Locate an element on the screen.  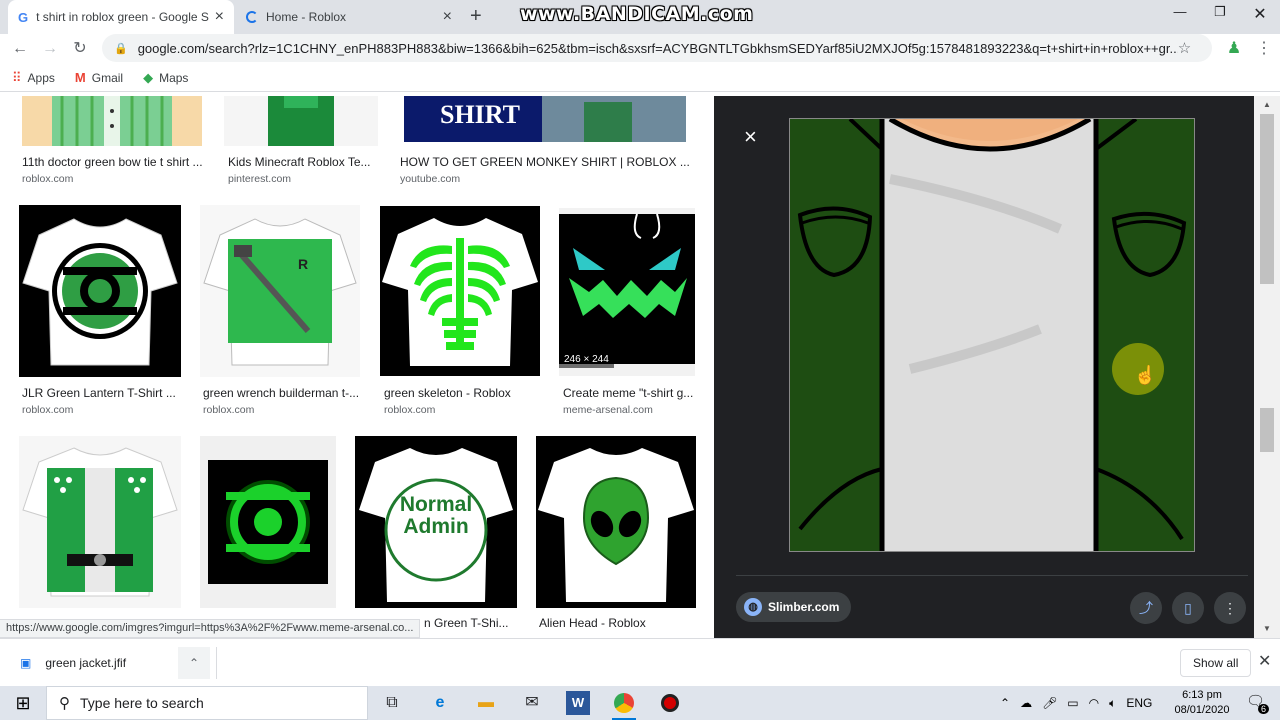
result-source: meme-arsenal.com is located at coordinates (608, 410).